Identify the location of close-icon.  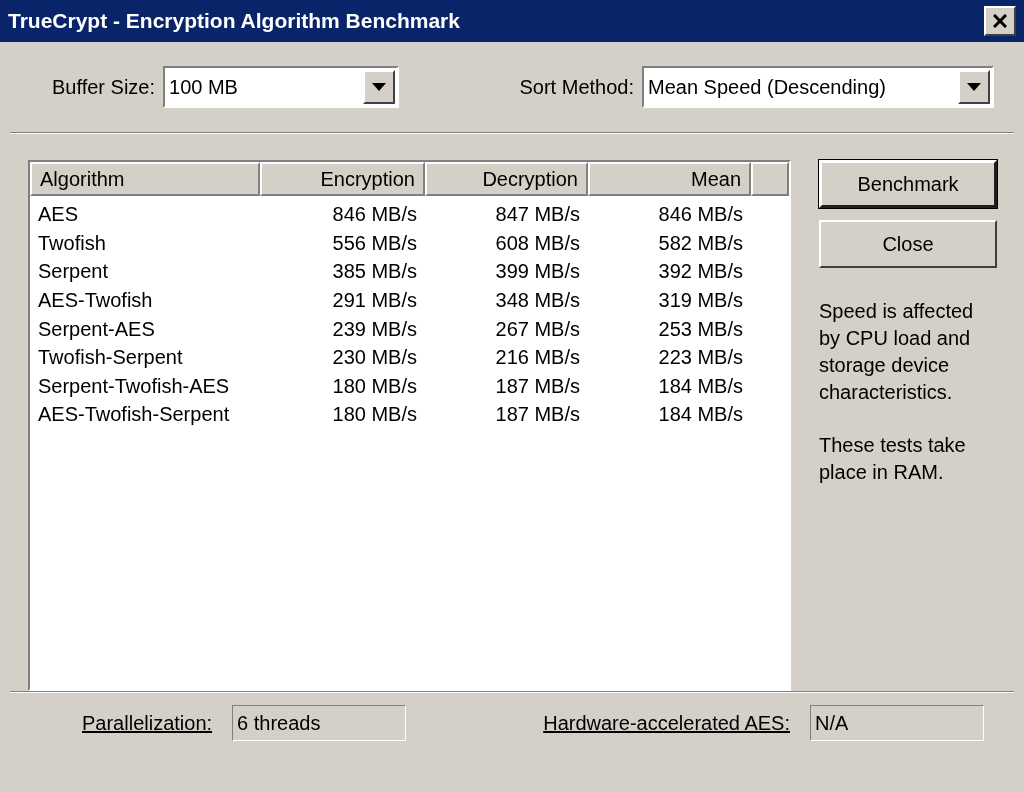
(1000, 21).